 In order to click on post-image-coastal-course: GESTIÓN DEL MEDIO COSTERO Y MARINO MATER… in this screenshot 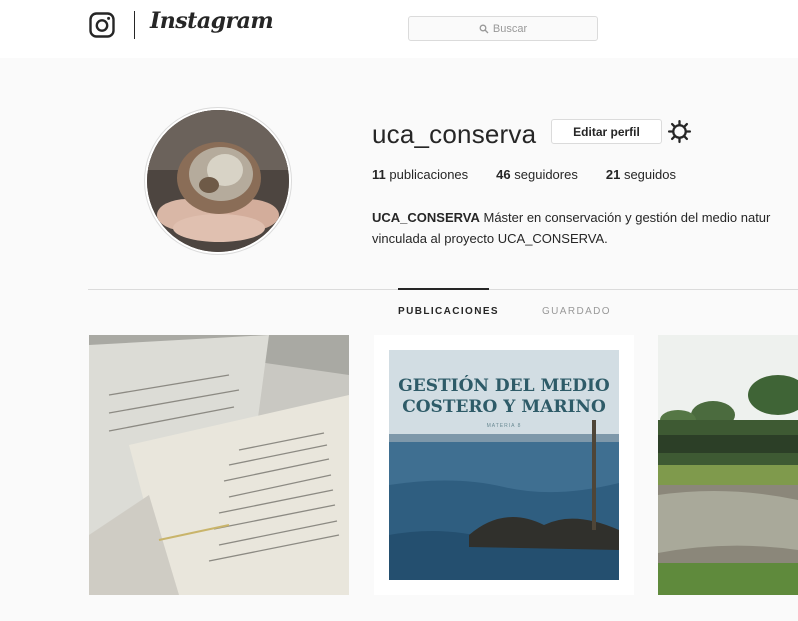, I will do `click(504, 465)`.